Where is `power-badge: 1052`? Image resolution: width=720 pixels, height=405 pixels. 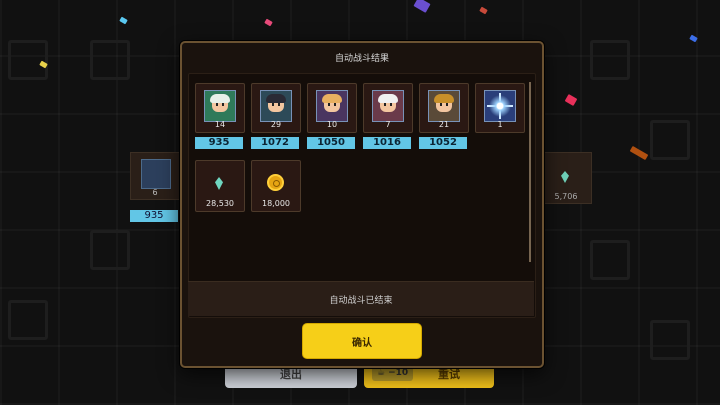 power-badge: 1052 is located at coordinates (443, 143).